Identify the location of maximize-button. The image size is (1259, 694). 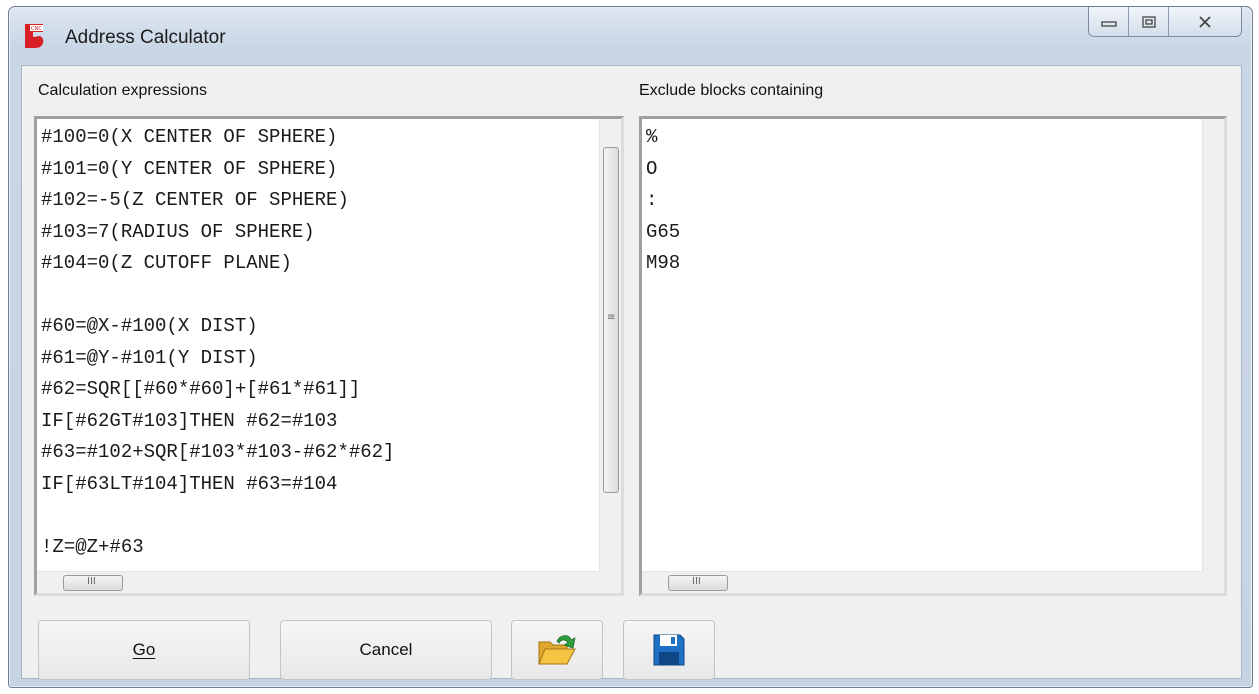
(1149, 21).